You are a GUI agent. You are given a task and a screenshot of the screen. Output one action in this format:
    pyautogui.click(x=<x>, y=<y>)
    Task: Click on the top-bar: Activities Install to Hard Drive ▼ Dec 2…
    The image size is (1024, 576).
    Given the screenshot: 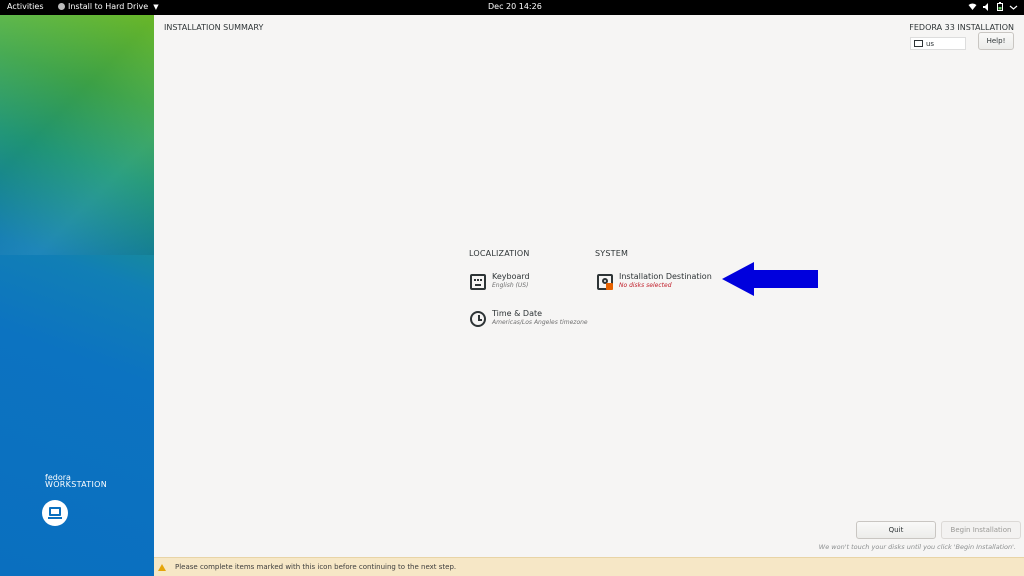 What is the action you would take?
    pyautogui.click(x=512, y=7)
    